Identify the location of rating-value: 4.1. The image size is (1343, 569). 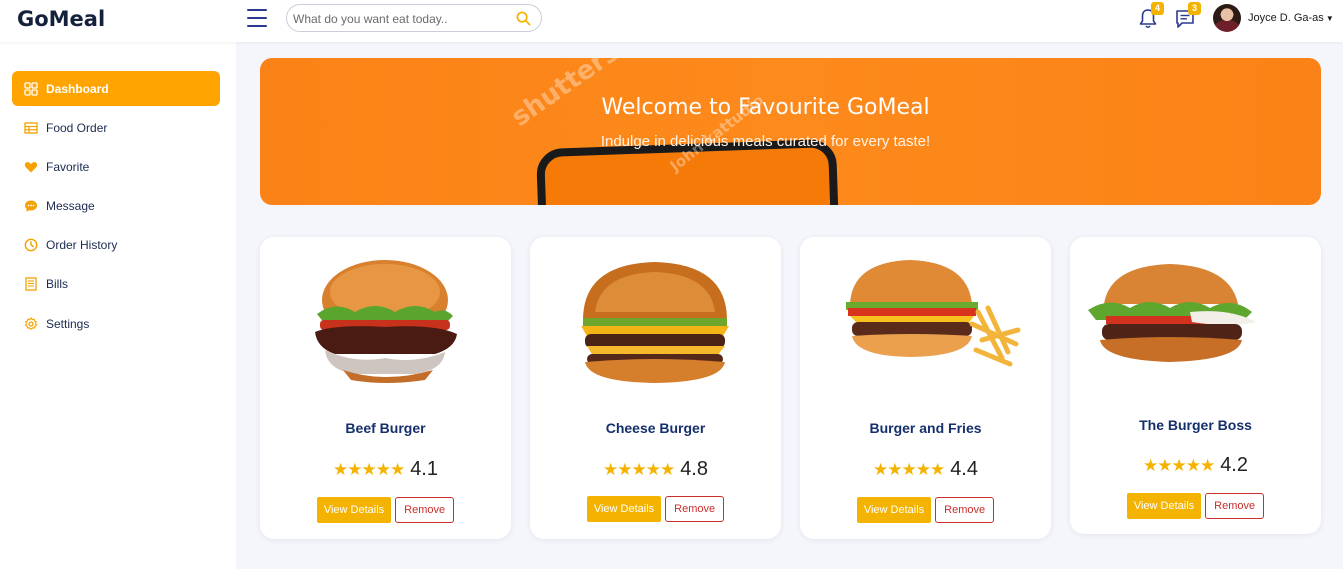
(424, 469).